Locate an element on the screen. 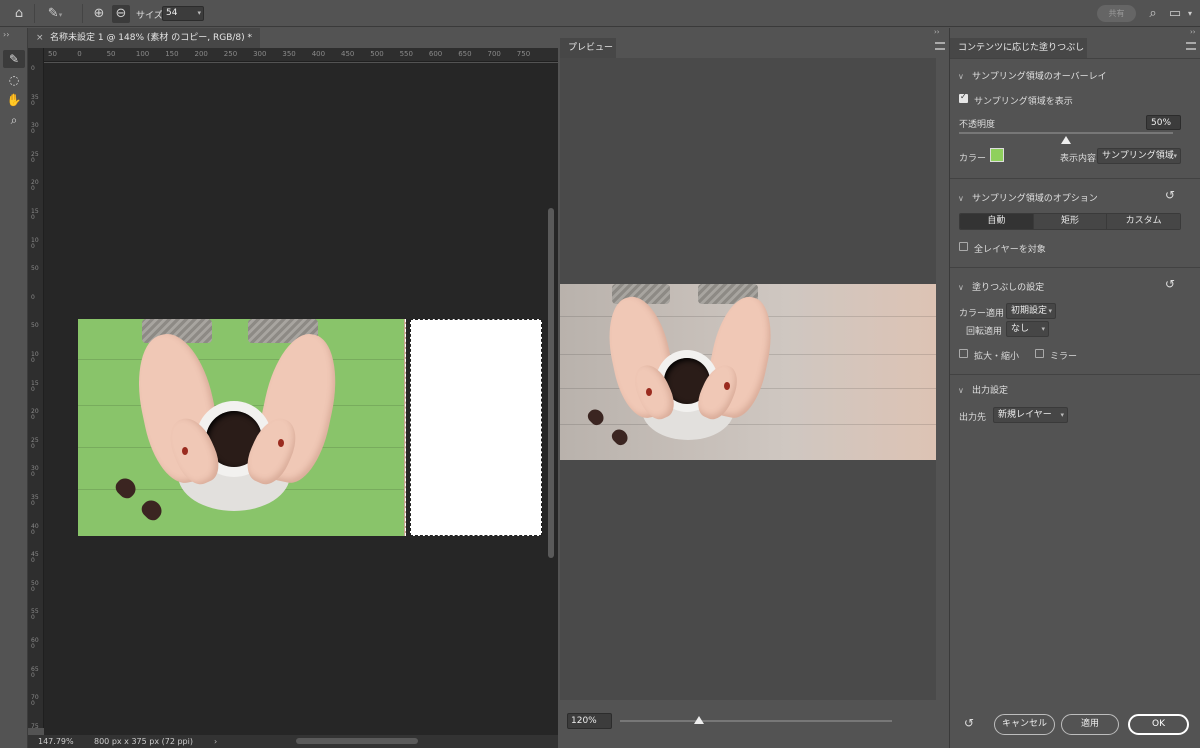 This screenshot has height=748, width=1200. share-button: 共有 is located at coordinates (1116, 13).